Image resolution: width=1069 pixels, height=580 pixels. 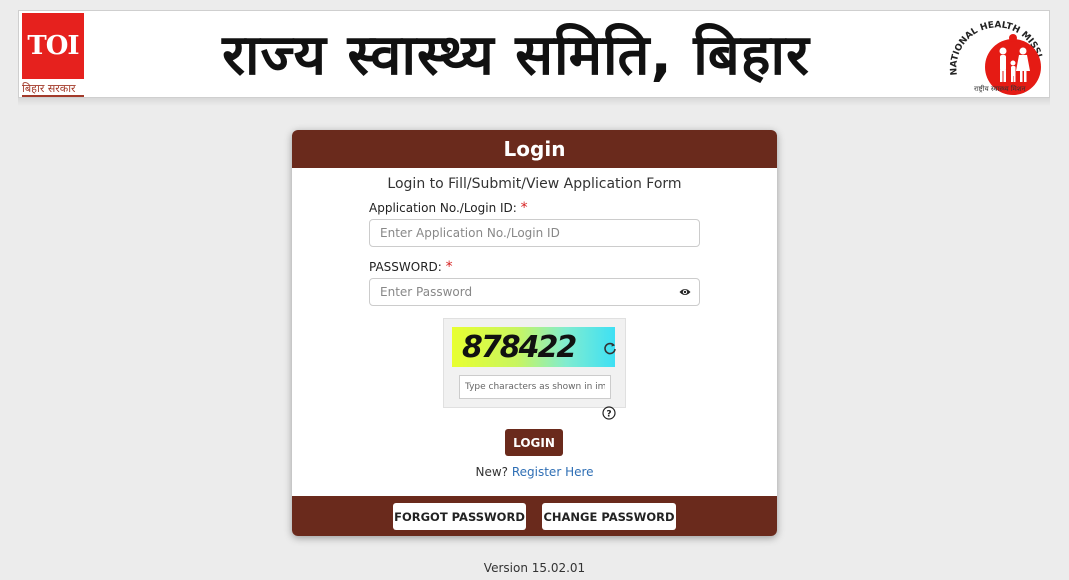 I want to click on forgot-password-button: FORGOT PASSWORD, so click(x=459, y=516).